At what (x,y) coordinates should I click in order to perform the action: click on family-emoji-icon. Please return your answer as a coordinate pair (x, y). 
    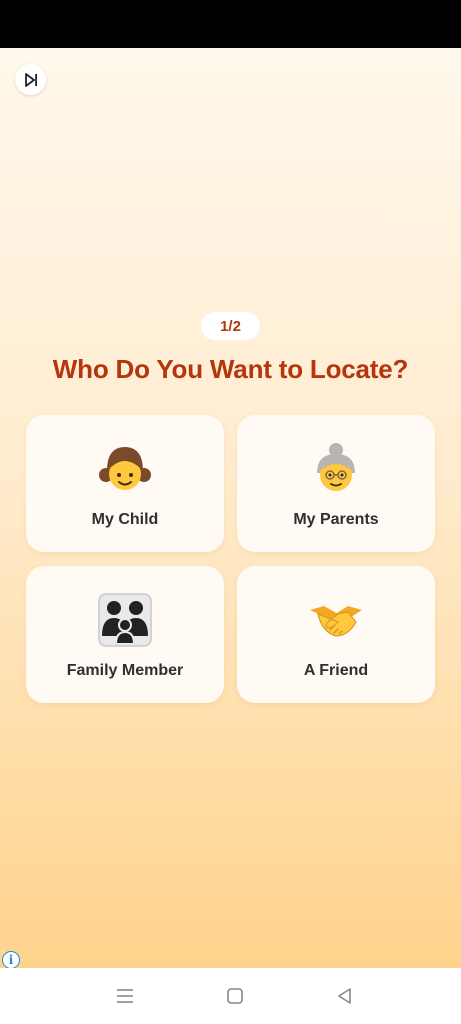
    Looking at the image, I should click on (125, 620).